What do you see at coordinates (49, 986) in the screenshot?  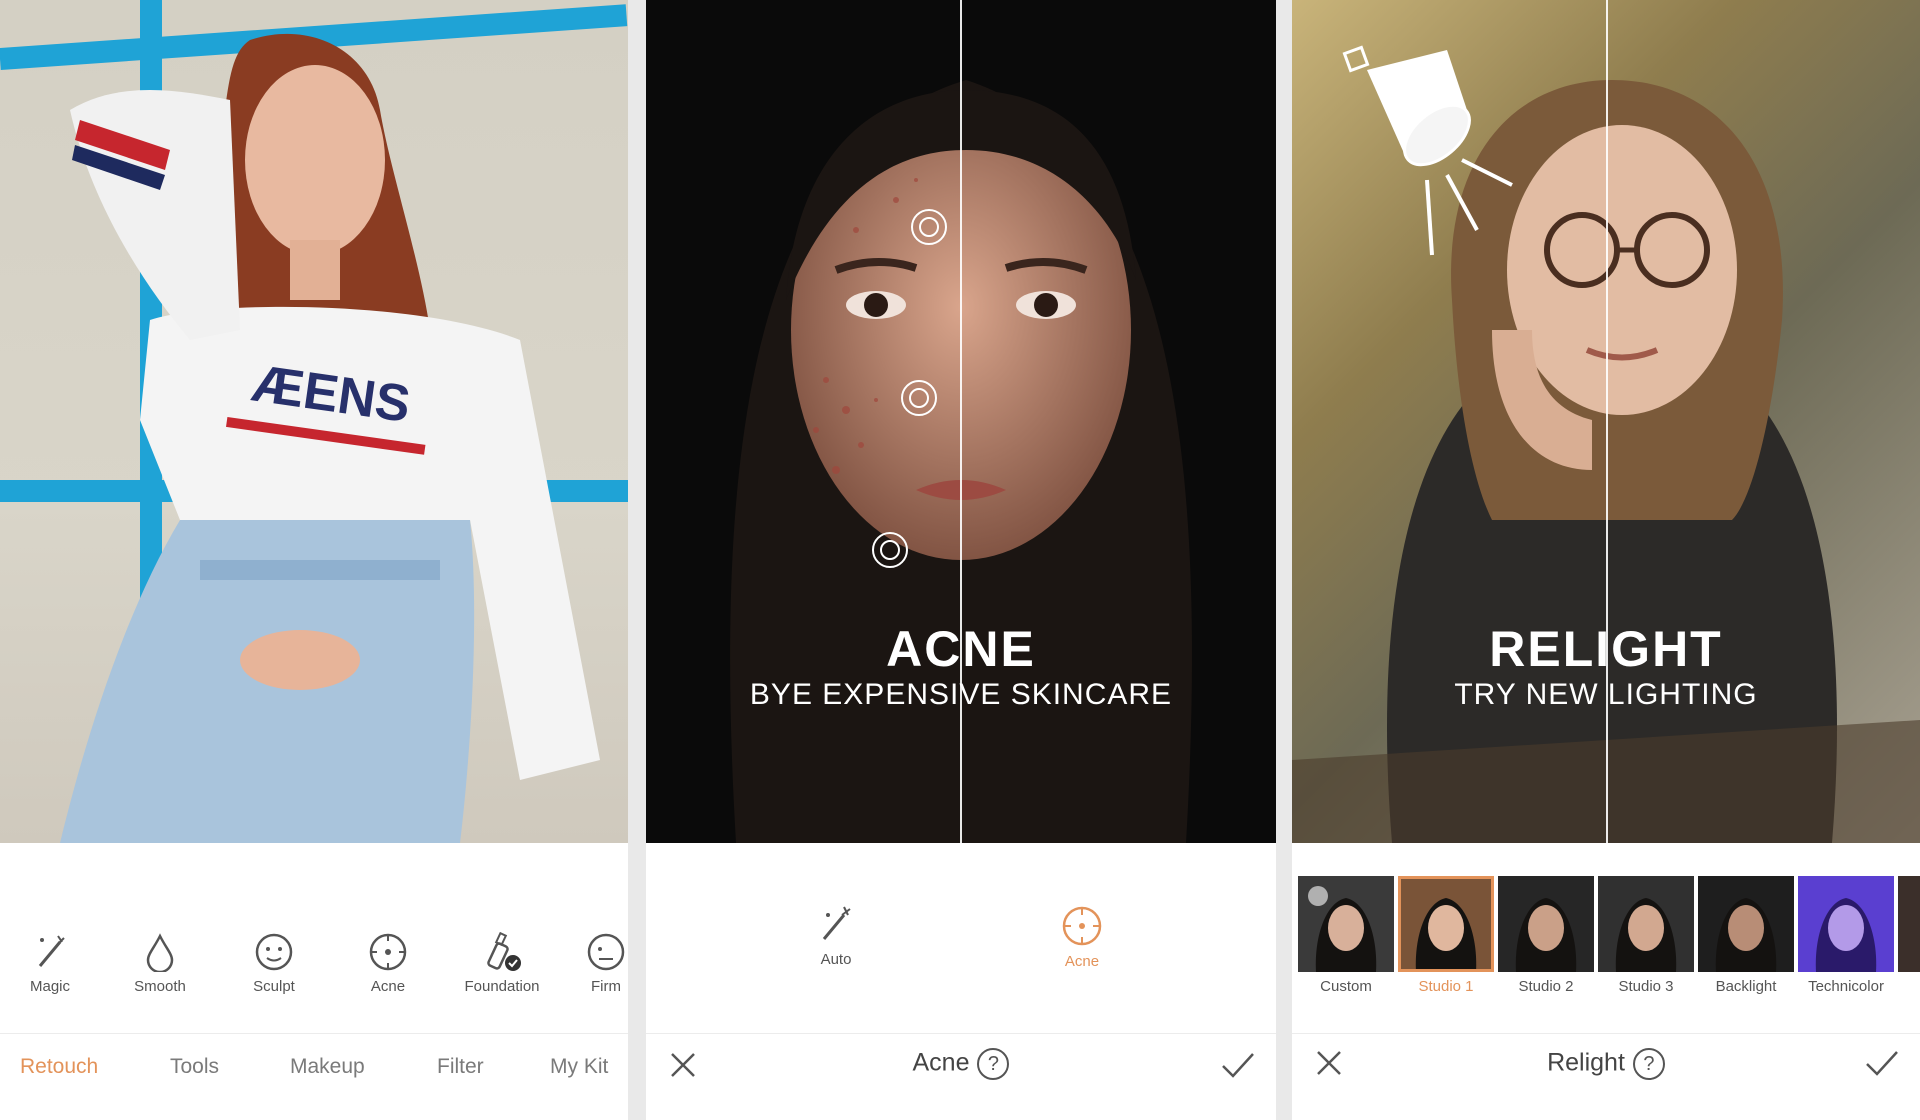 I see `tool-label: Magic` at bounding box center [49, 986].